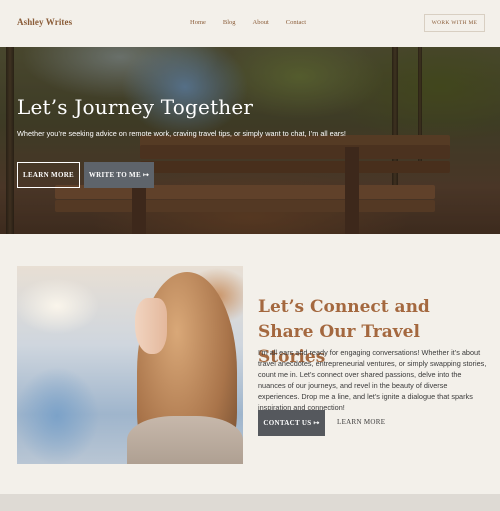 This screenshot has height=511, width=500. I want to click on hero-title: Let’s Journey Together, so click(135, 107).